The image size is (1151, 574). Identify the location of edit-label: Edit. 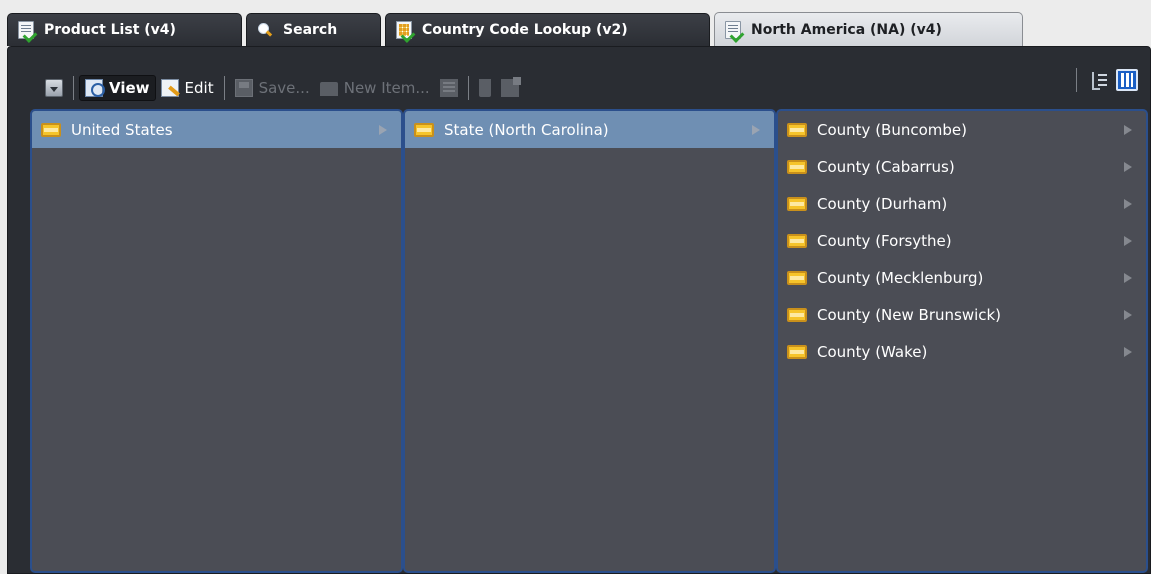
(199, 87).